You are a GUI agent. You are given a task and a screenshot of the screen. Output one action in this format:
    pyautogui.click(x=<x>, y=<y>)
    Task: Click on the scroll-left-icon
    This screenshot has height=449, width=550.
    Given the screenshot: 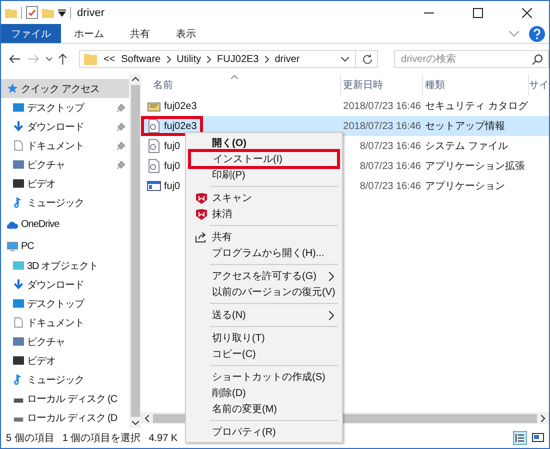 What is the action you would take?
    pyautogui.click(x=147, y=418)
    